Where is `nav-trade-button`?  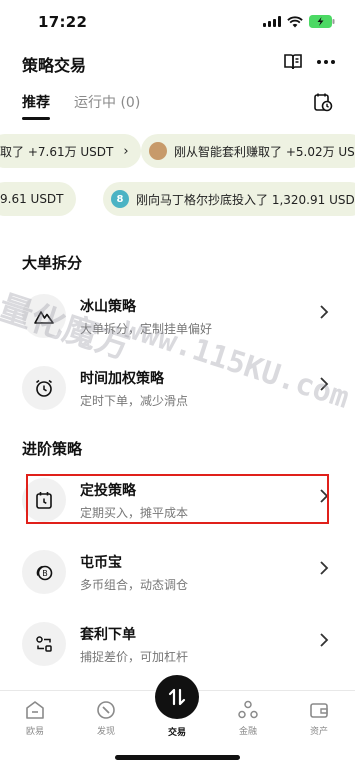
nav-trade-button is located at coordinates (177, 697).